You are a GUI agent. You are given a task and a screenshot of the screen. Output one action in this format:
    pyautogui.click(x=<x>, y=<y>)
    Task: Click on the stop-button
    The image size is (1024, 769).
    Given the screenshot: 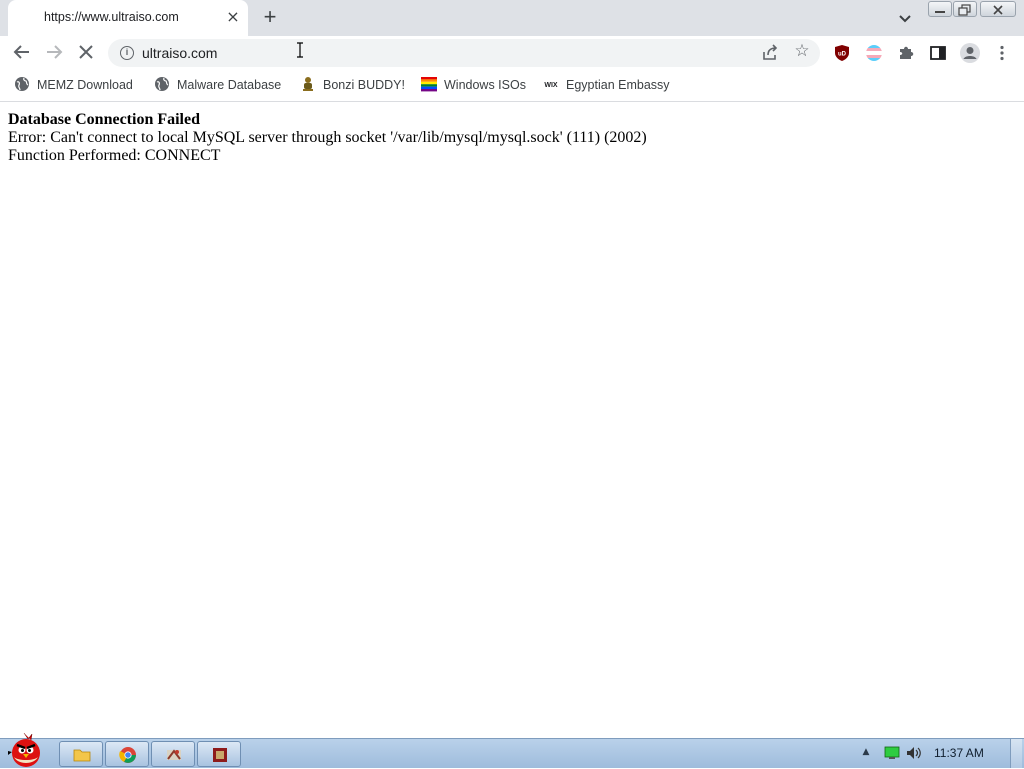 What is the action you would take?
    pyautogui.click(x=86, y=52)
    